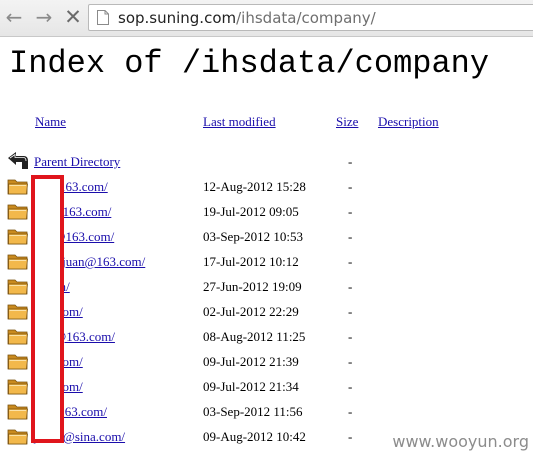 This screenshot has width=533, height=455. I want to click on column-header-size: Size, so click(347, 122).